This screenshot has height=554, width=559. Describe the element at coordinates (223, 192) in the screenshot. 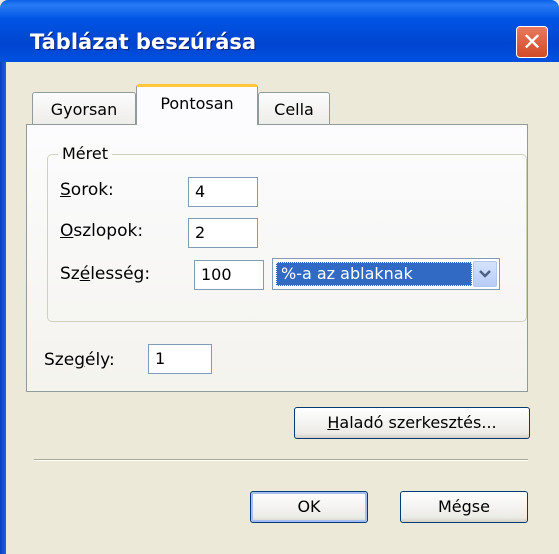

I see `rows-input: 4` at that location.